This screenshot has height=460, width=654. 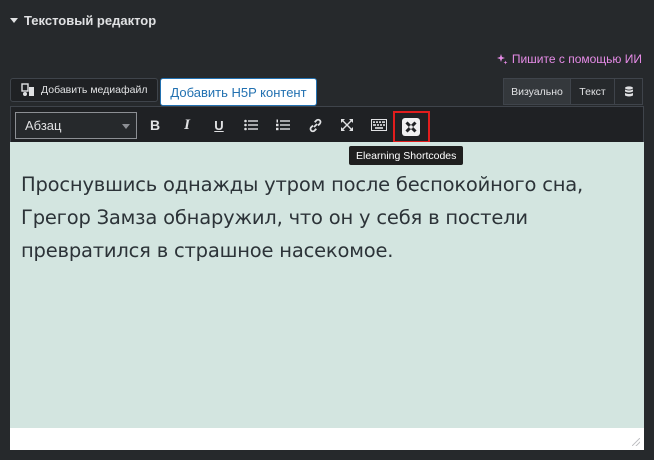 I want to click on fullscreen-icon, so click(x=347, y=125).